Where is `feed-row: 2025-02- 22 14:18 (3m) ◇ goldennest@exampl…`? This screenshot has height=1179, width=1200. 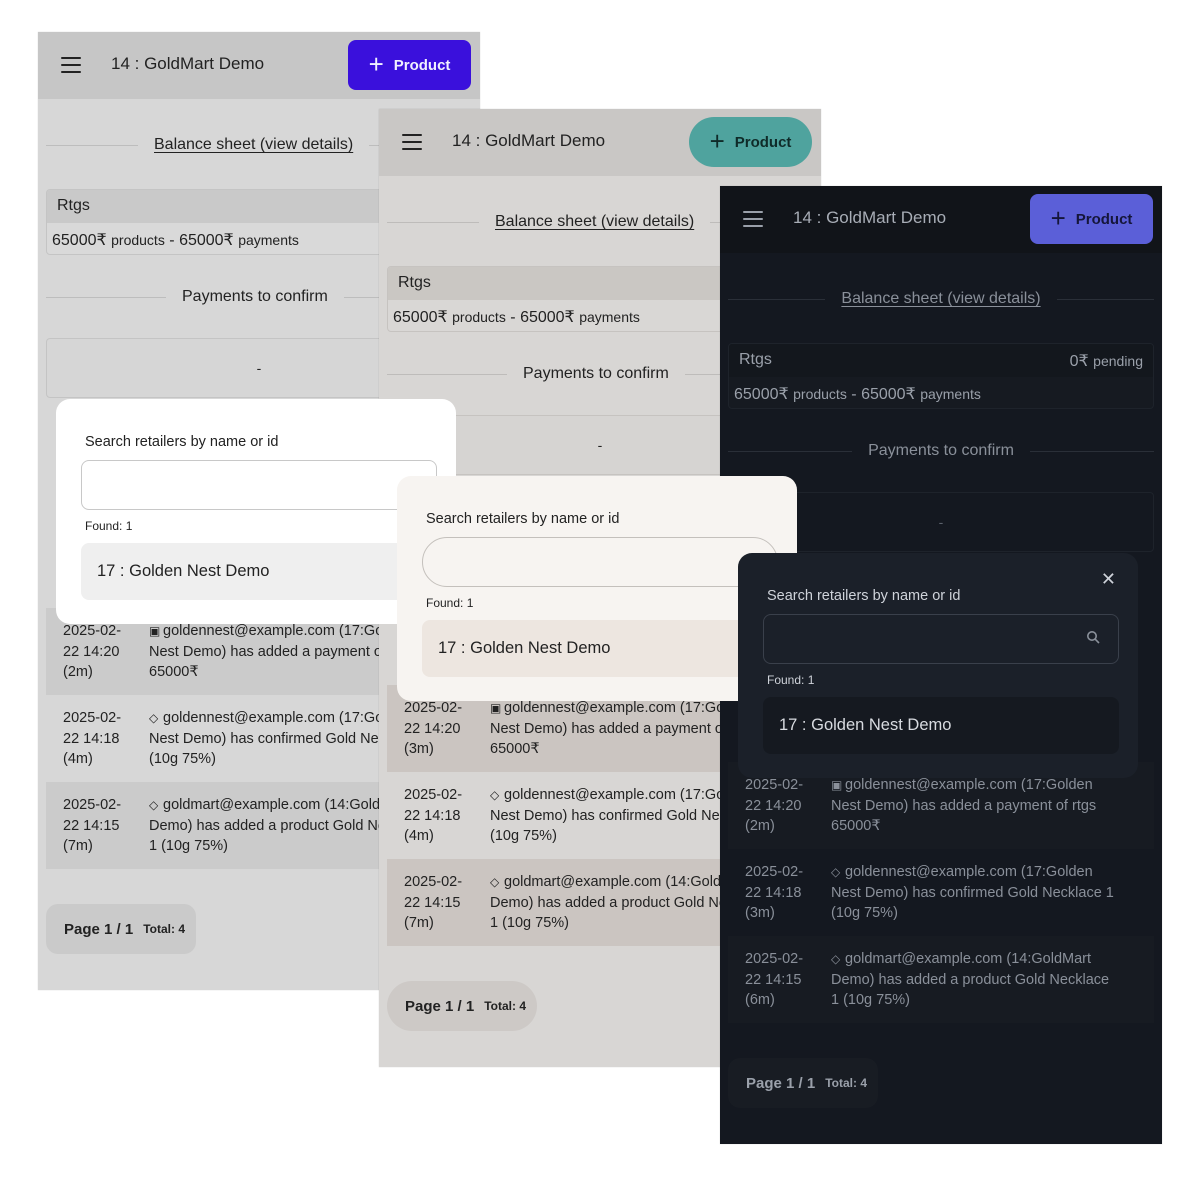 feed-row: 2025-02- 22 14:18 (3m) ◇ goldennest@exampl… is located at coordinates (941, 892).